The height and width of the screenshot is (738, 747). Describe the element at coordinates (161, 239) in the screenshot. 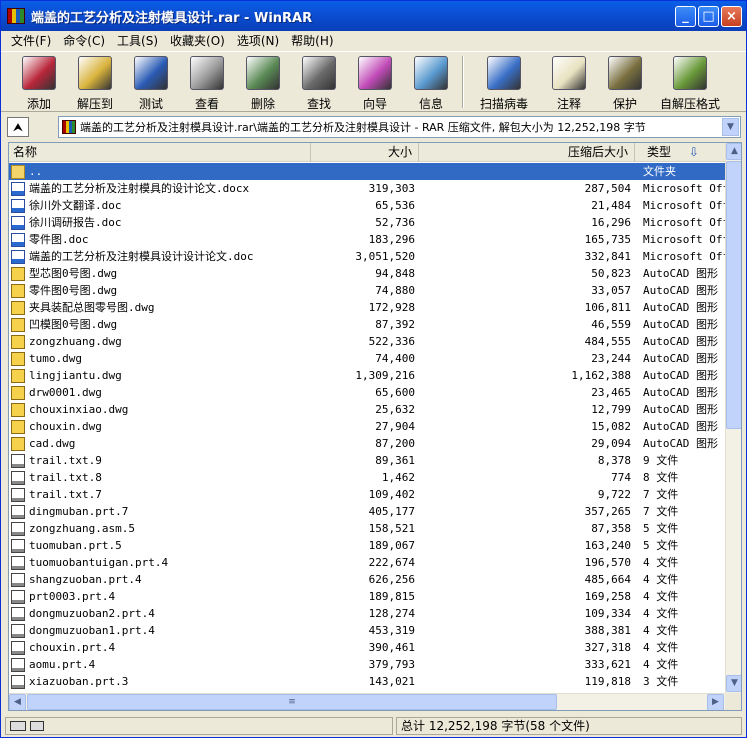

I see `file-name-cell: 零件图.doc` at that location.